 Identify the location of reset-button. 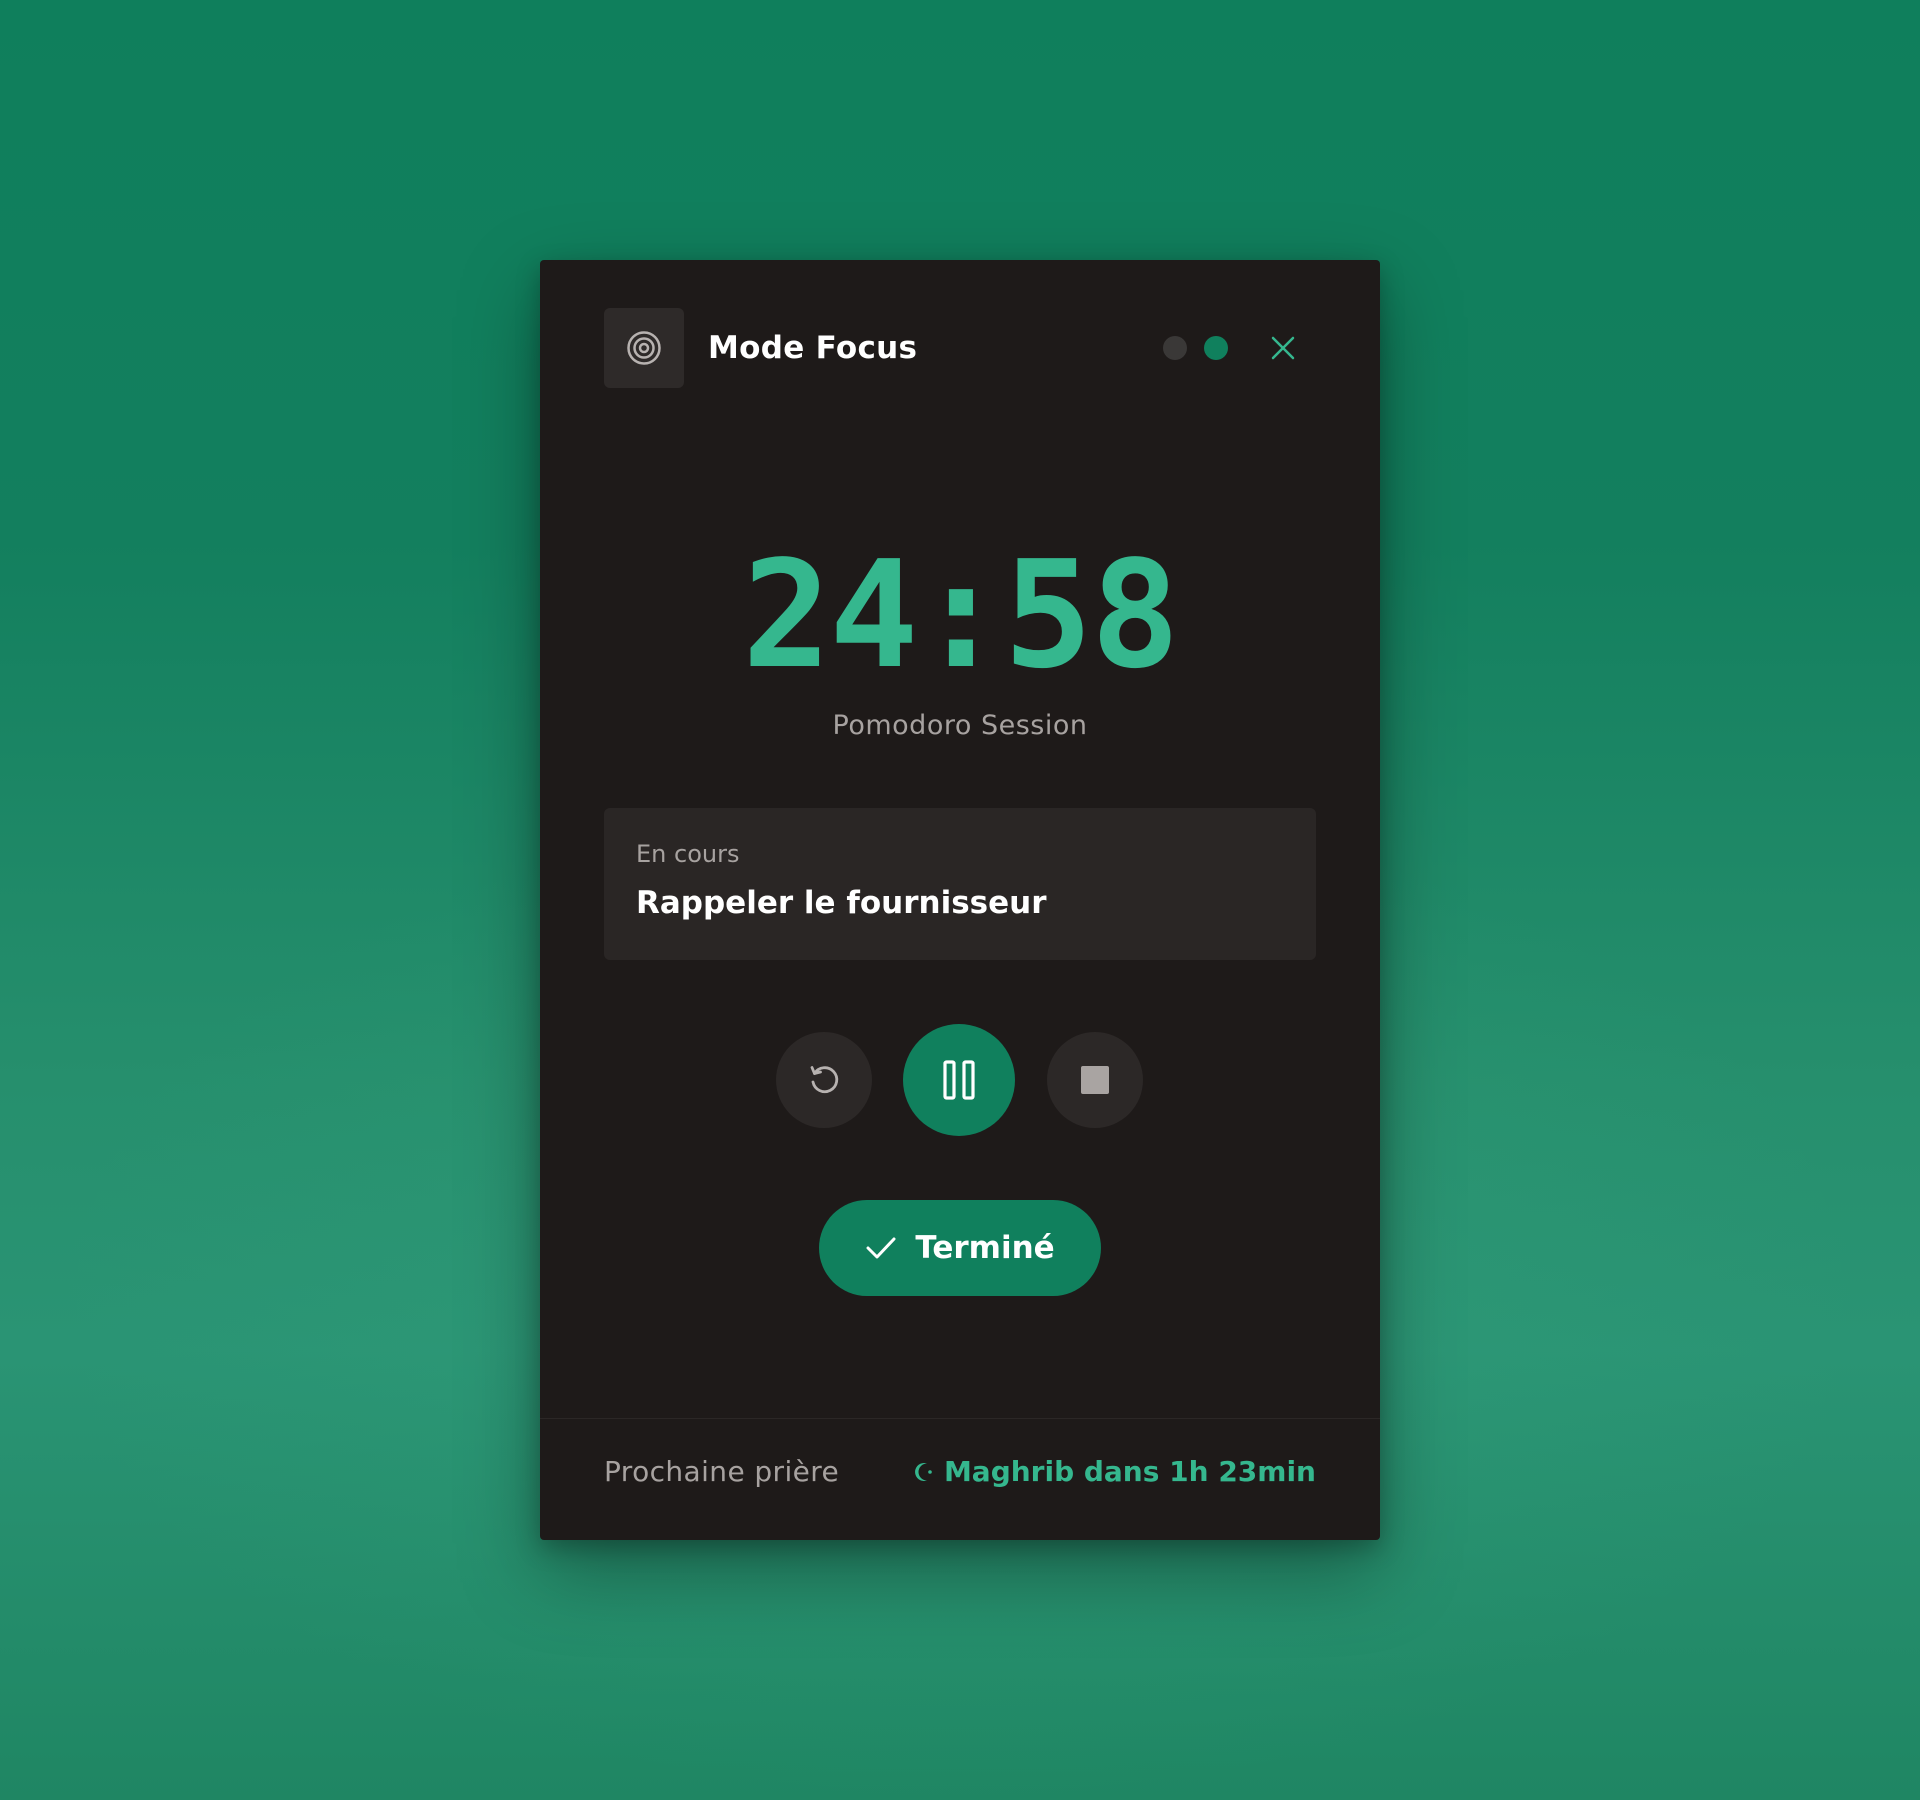
(824, 1080).